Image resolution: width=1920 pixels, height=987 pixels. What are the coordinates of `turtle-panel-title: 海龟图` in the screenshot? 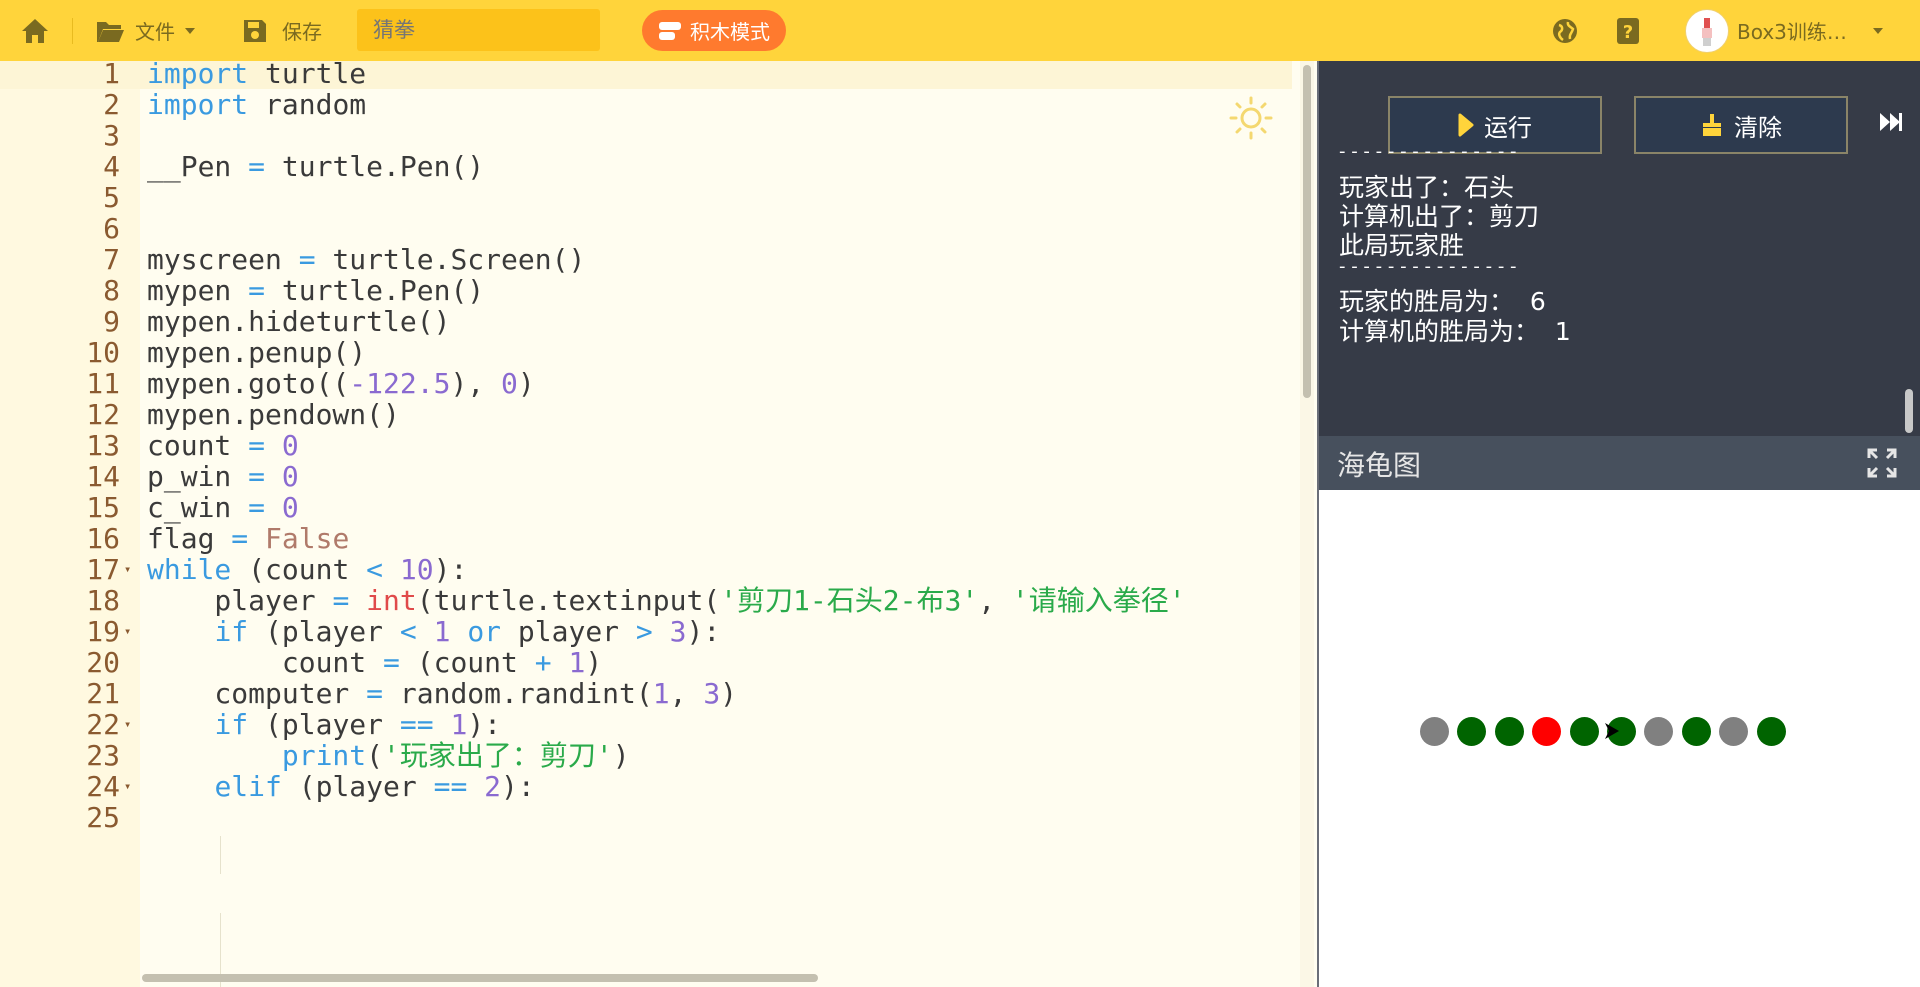 It's located at (1379, 465).